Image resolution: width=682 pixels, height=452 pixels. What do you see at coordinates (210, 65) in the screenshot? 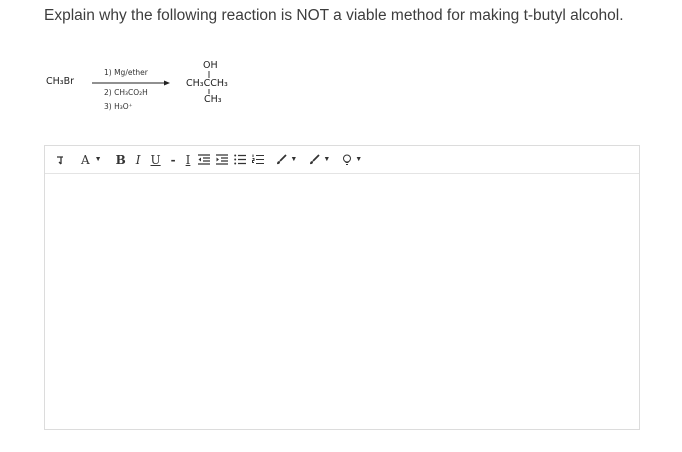
I see `product-oh-label: OH` at bounding box center [210, 65].